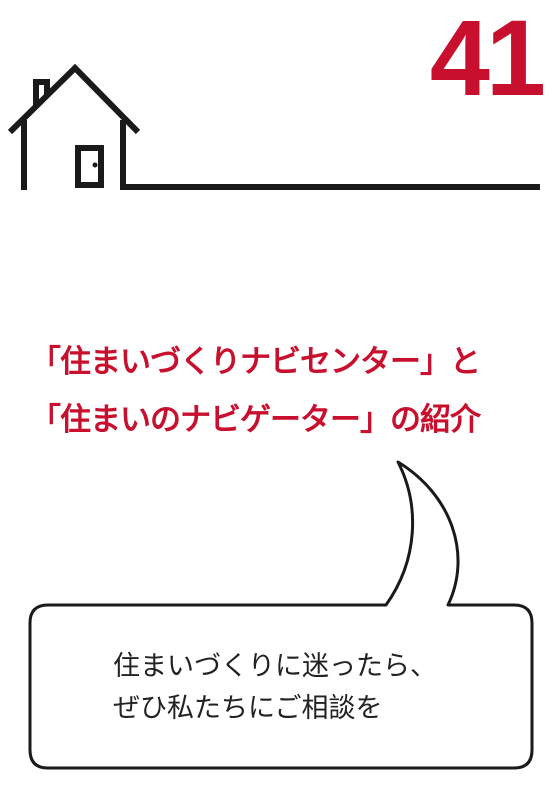 The width and height of the screenshot is (560, 796). Describe the element at coordinates (487, 59) in the screenshot. I see `page-number: 41` at that location.